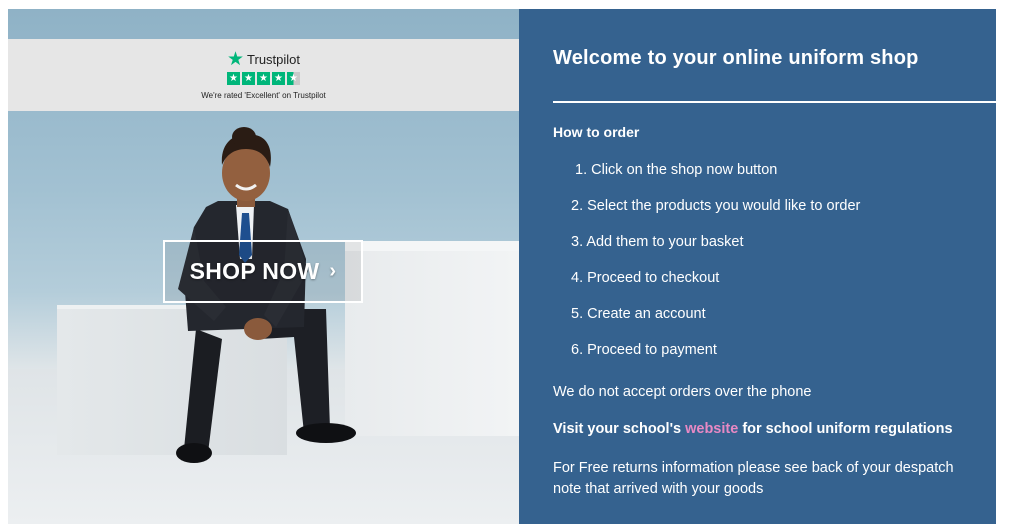 Image resolution: width=1021 pixels, height=524 pixels. Describe the element at coordinates (596, 132) in the screenshot. I see `how-to-order-heading: How to order` at that location.